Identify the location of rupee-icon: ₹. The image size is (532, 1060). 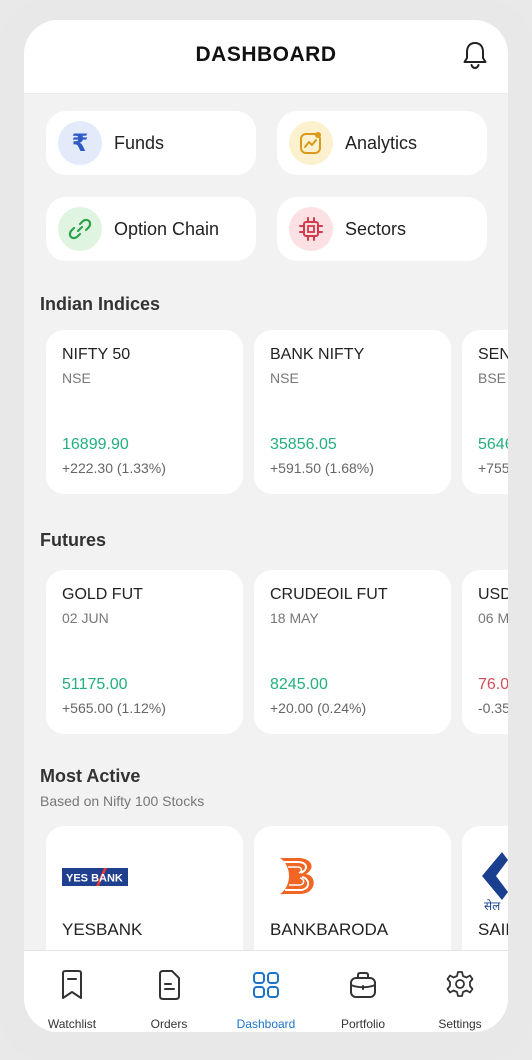
(80, 143).